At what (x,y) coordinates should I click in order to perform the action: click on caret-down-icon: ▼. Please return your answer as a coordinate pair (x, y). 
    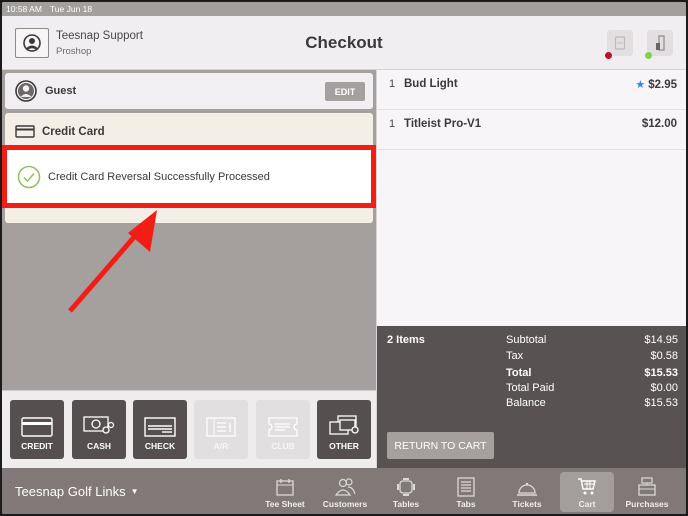
    Looking at the image, I should click on (134, 491).